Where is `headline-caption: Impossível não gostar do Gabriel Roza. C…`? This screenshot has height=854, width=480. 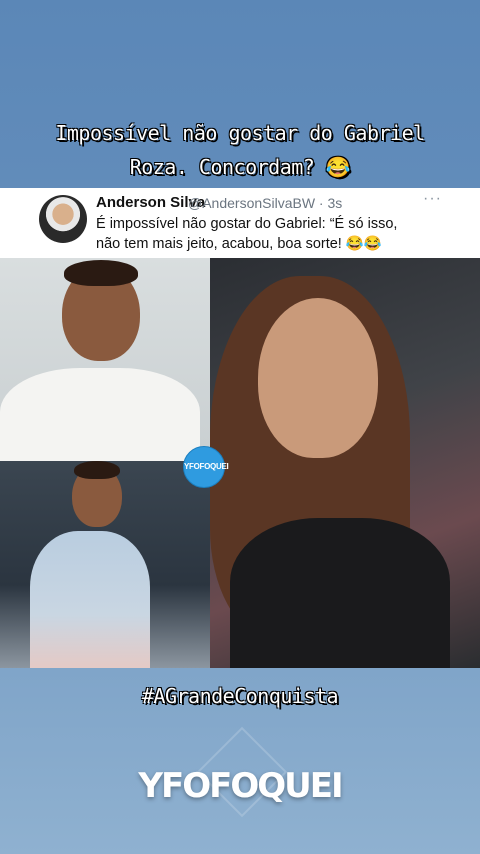 headline-caption: Impossível não gostar do Gabriel Roza. C… is located at coordinates (240, 150).